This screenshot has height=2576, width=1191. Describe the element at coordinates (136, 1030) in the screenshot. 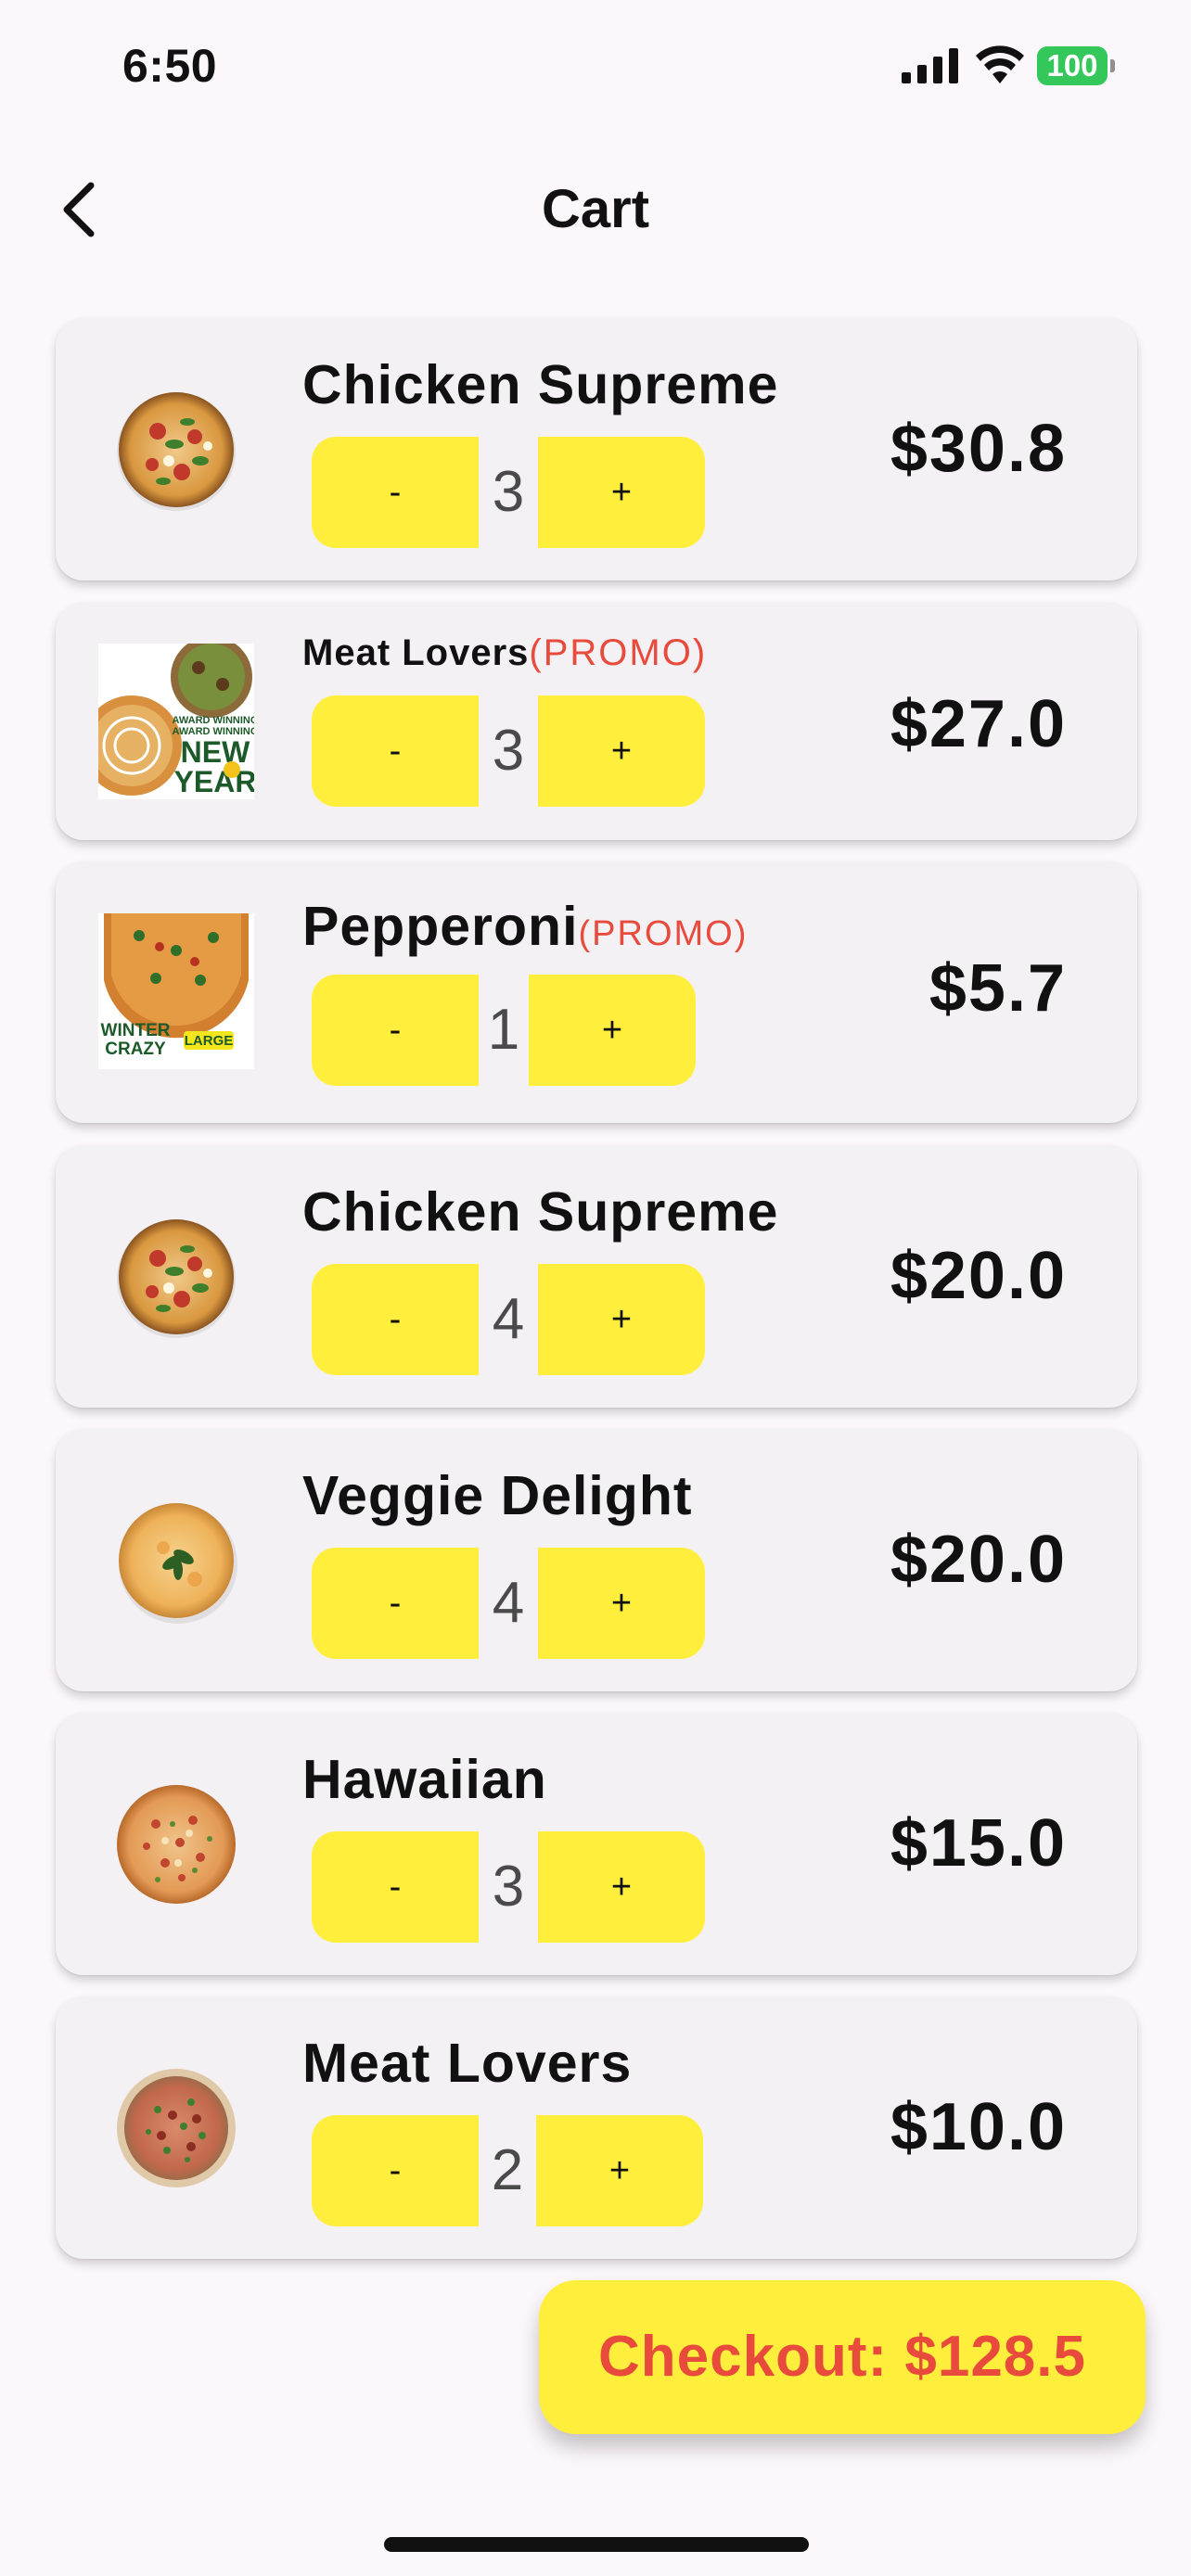

I see `promo-image-text: WINTER` at that location.